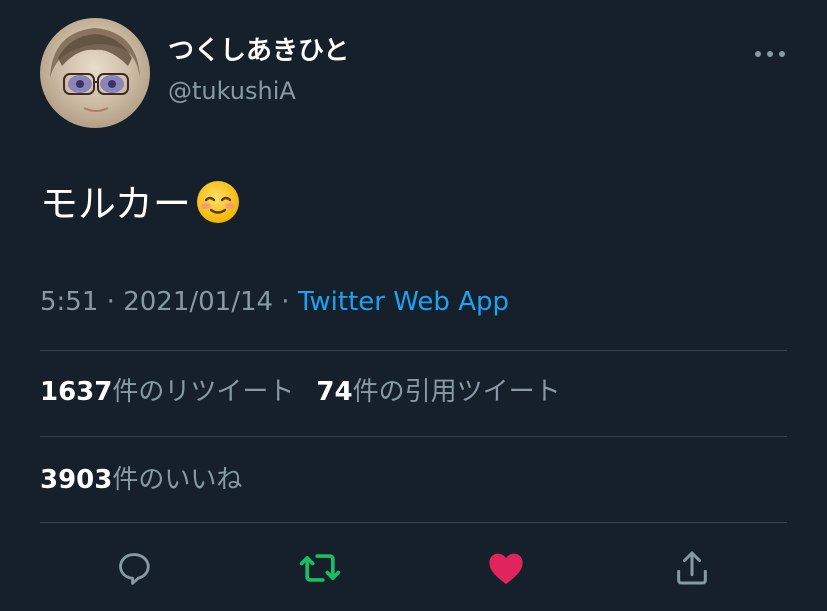  I want to click on reply-button, so click(134, 568).